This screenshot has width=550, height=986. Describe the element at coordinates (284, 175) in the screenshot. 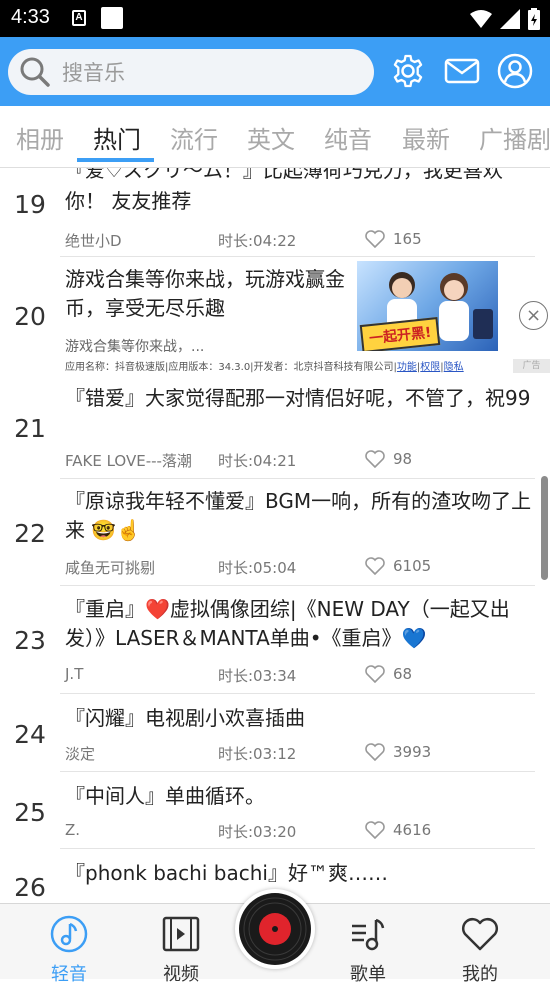

I see `song-title-partial: 『爱♡スクリ〜ム！』比起薄荷巧克力，我更喜欢` at that location.